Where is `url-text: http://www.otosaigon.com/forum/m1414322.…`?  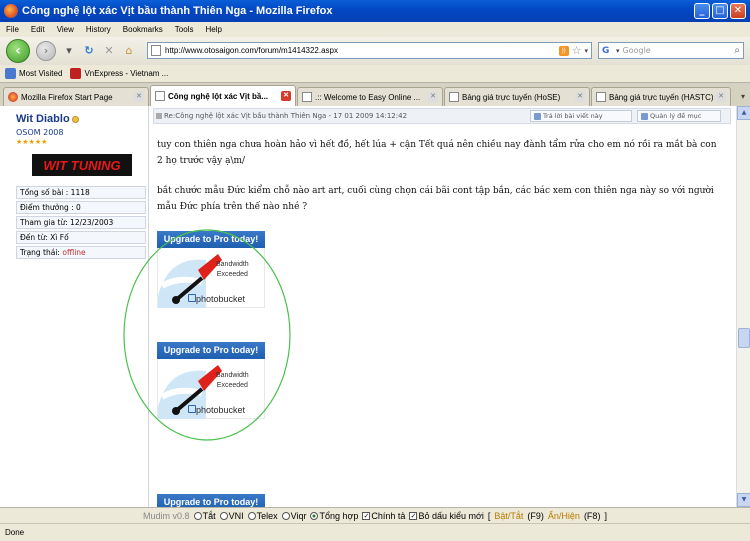
url-text: http://www.otosaigon.com/forum/m1414322.… is located at coordinates (362, 50).